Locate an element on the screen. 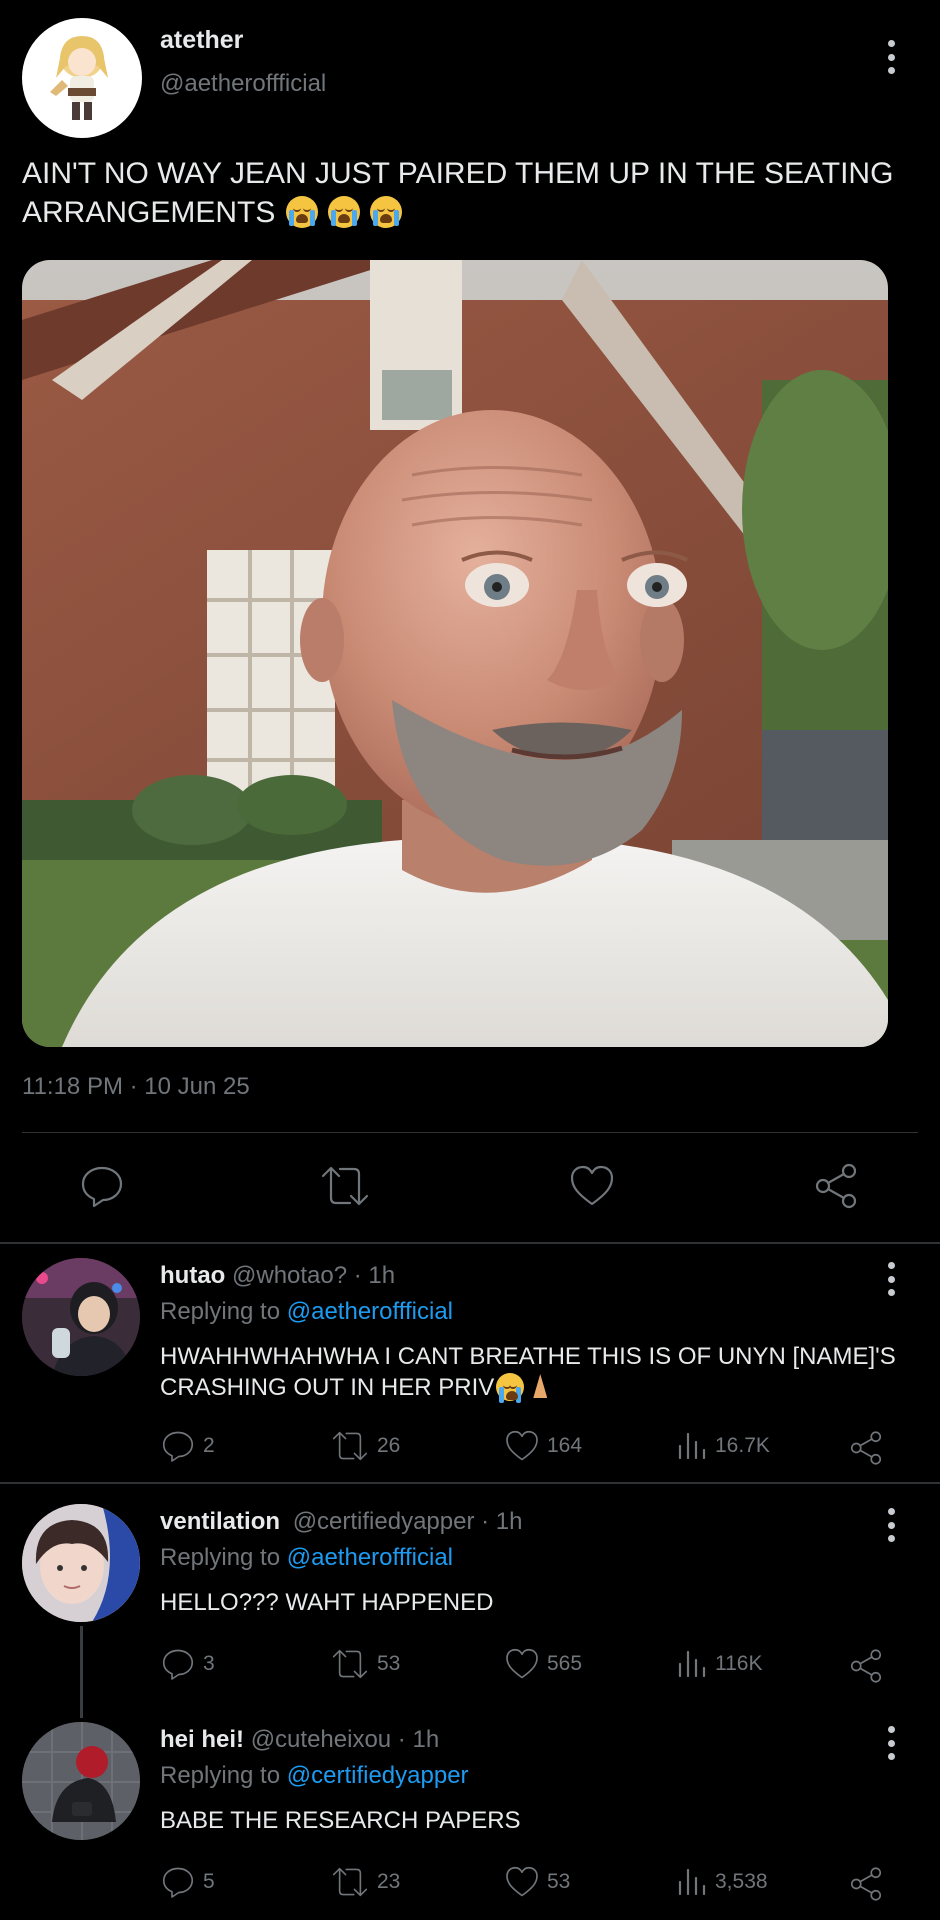  reply-handle-time: @whotao? · 1h is located at coordinates (313, 1275).